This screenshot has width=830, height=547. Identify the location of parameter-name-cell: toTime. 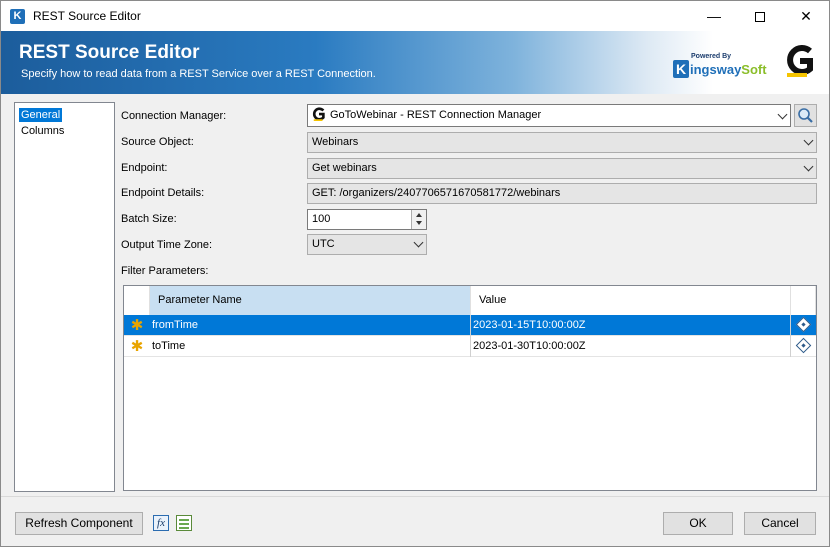
(310, 346).